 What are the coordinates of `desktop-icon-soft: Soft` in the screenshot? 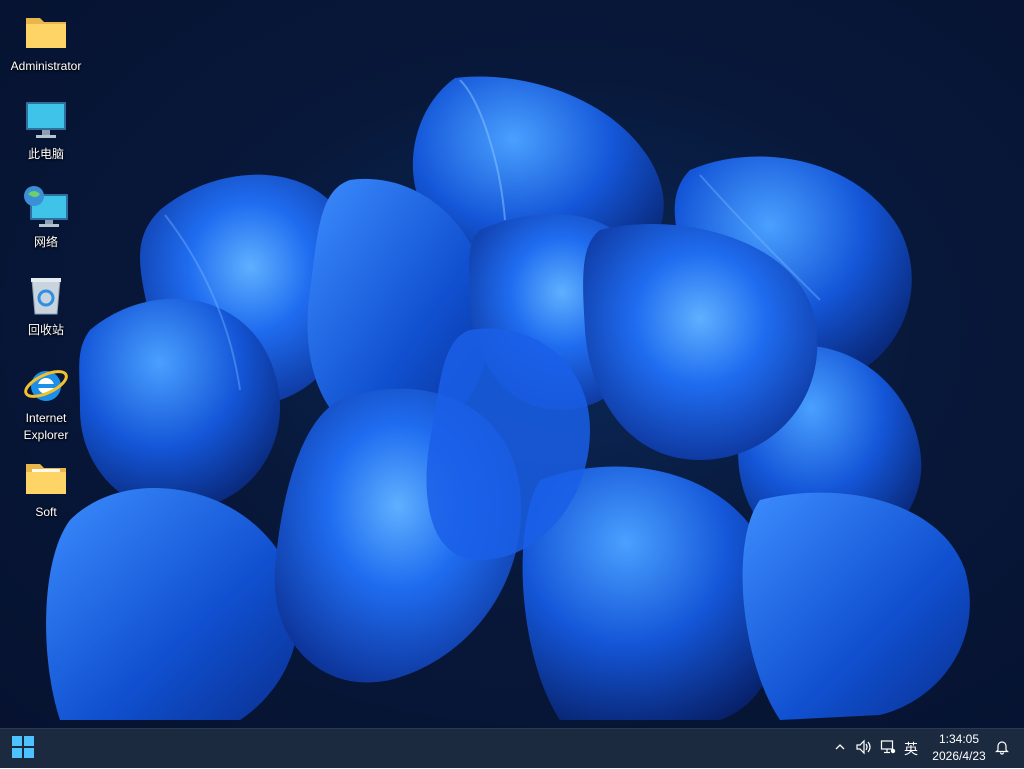 It's located at (46, 487).